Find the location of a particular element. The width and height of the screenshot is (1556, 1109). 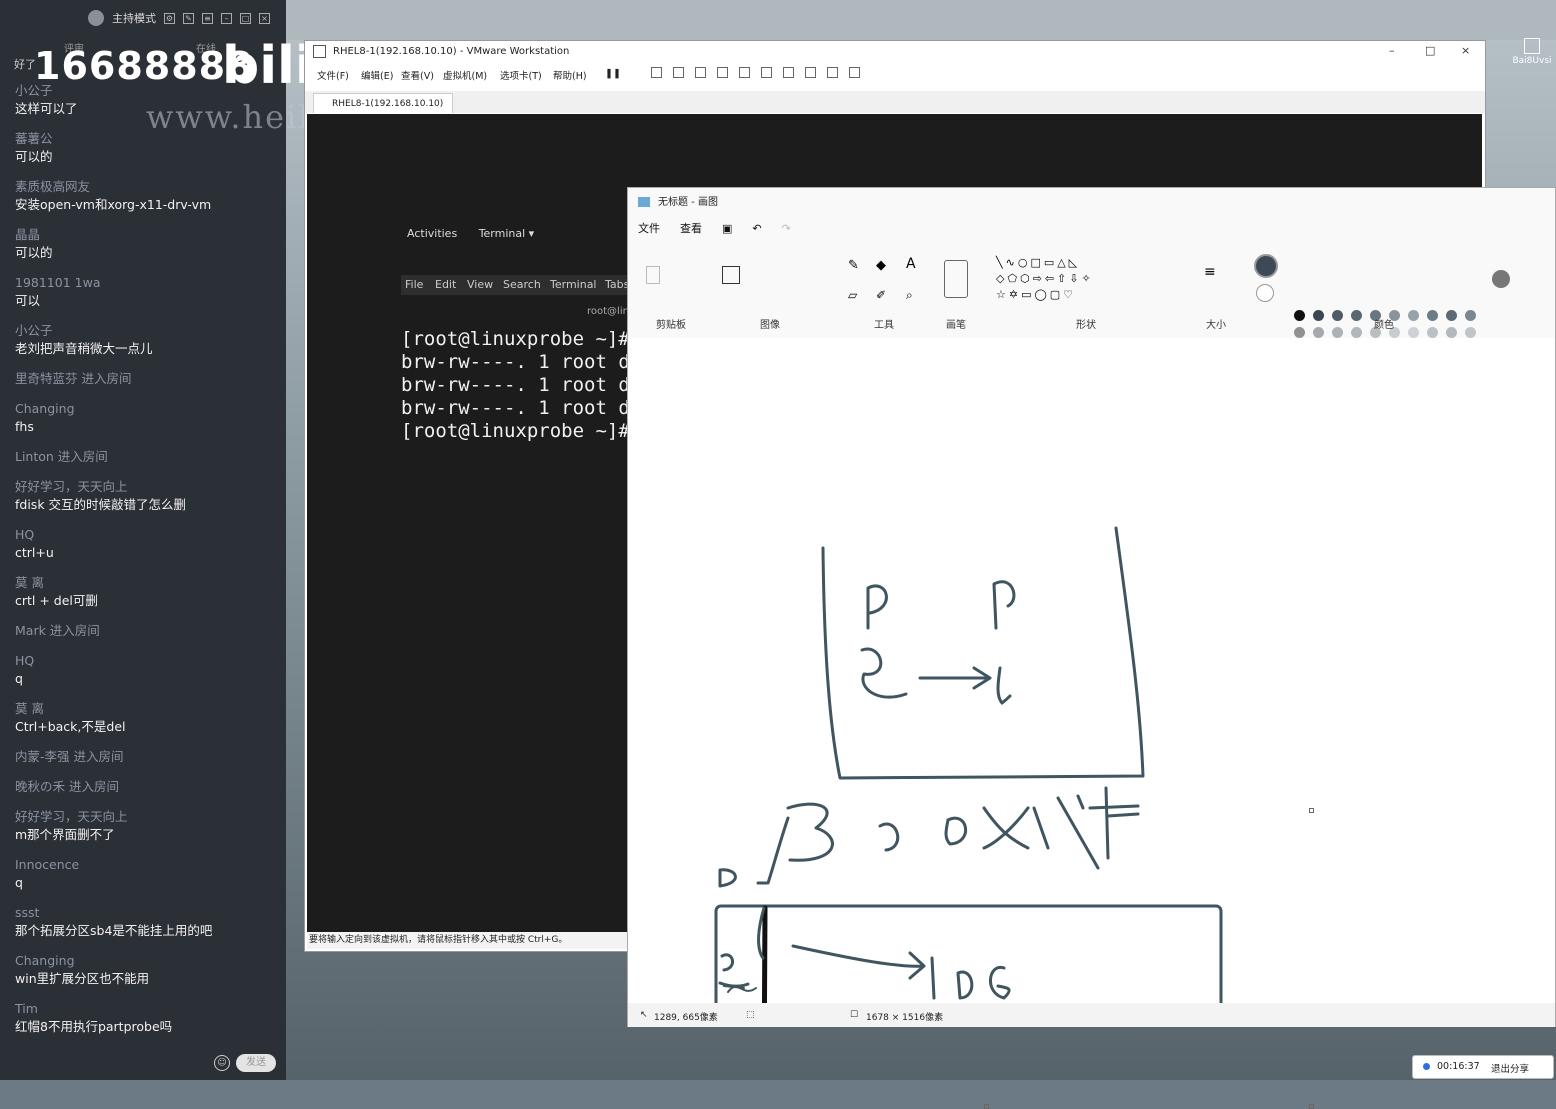

chat-username: 晚秋の禾 进入房间 is located at coordinates (67, 787).